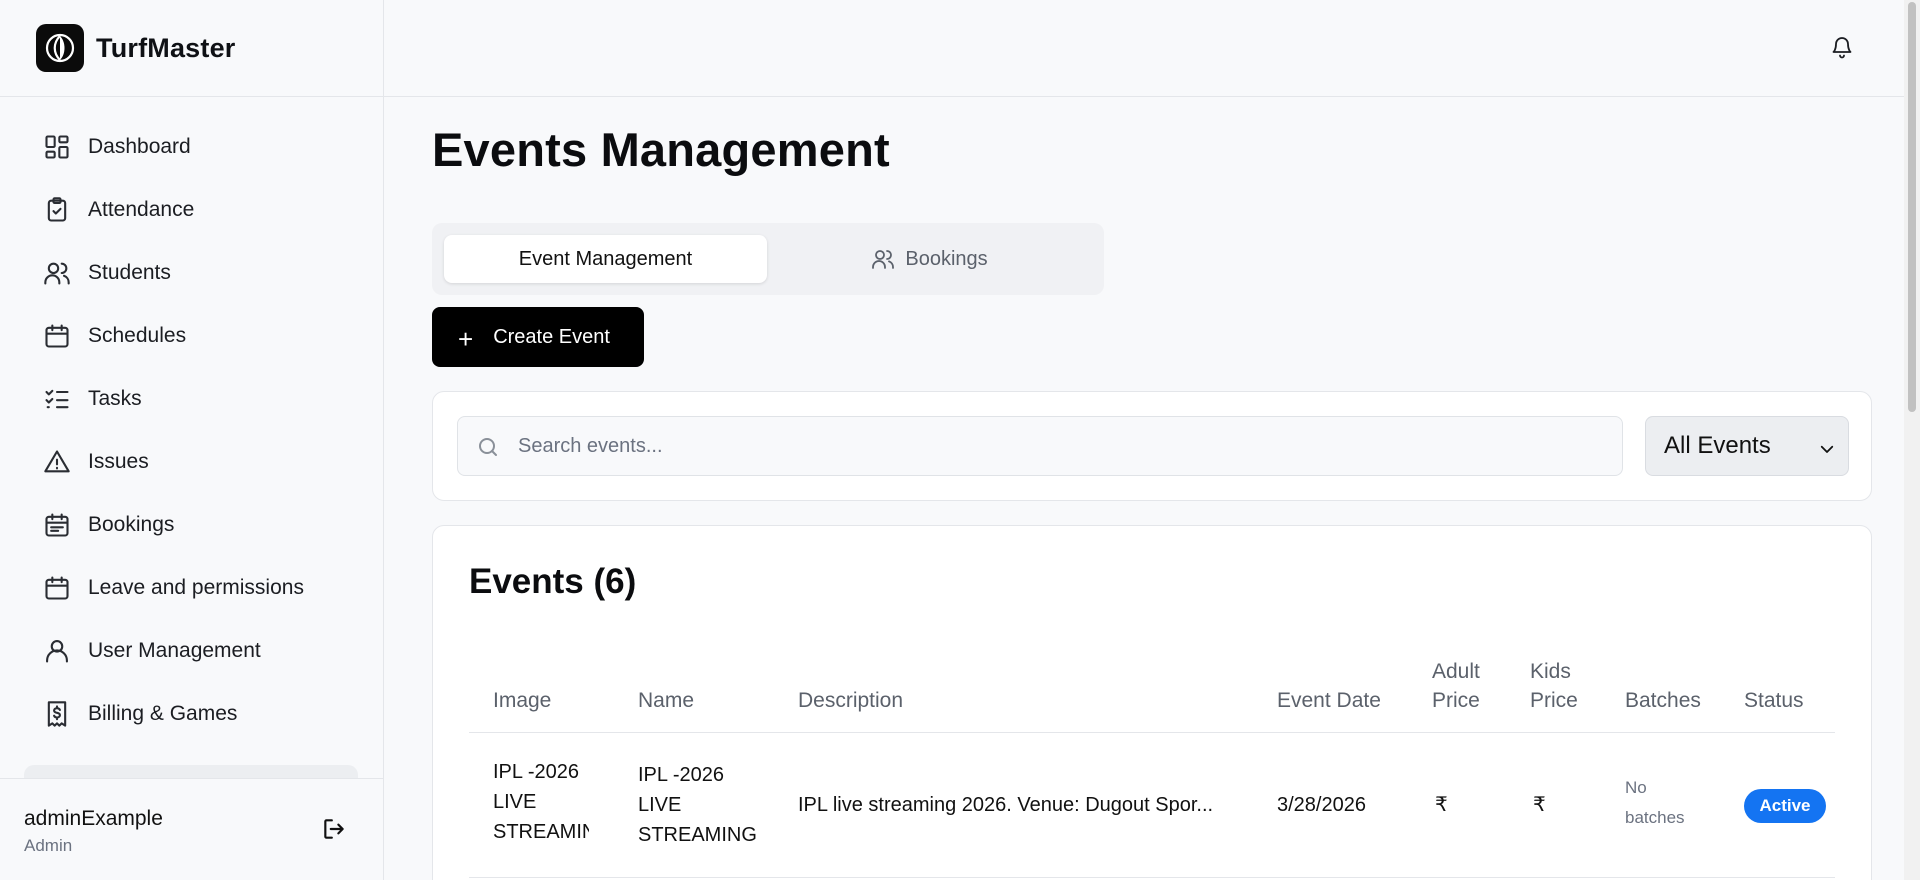 This screenshot has width=1920, height=880. I want to click on turfmaster-logo-icon, so click(60, 48).